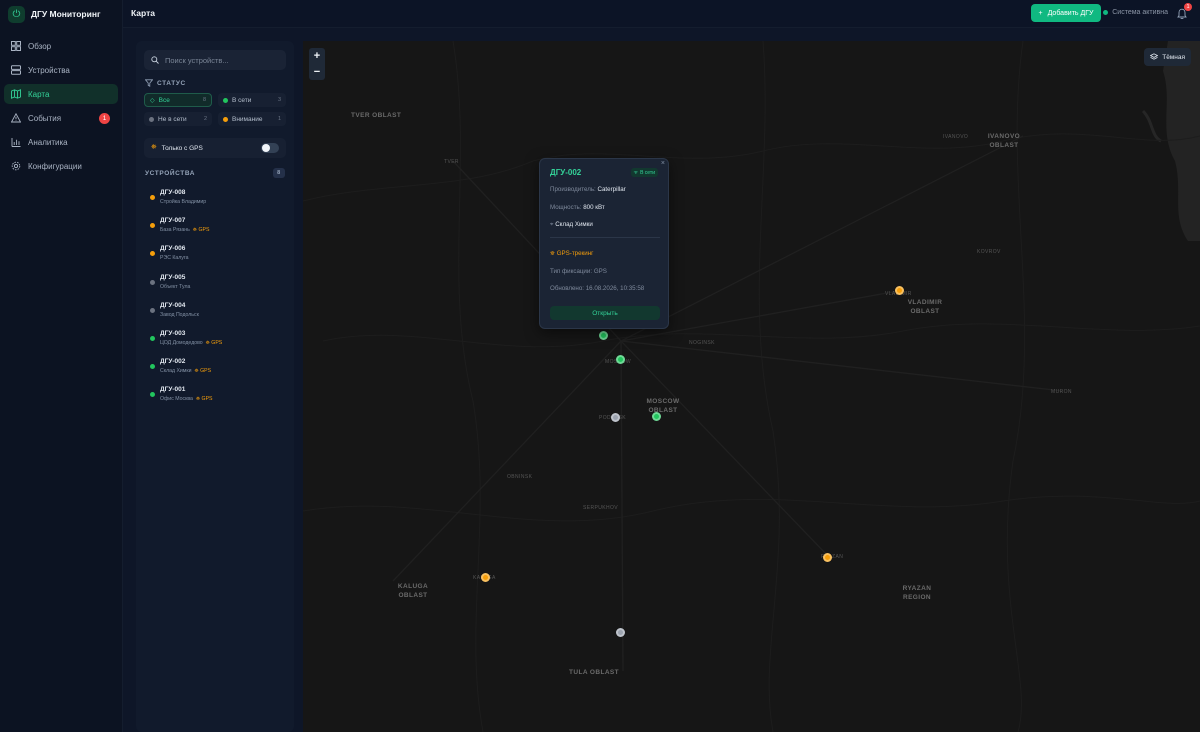  I want to click on device-subtitle: Завод Подольск, so click(179, 315).